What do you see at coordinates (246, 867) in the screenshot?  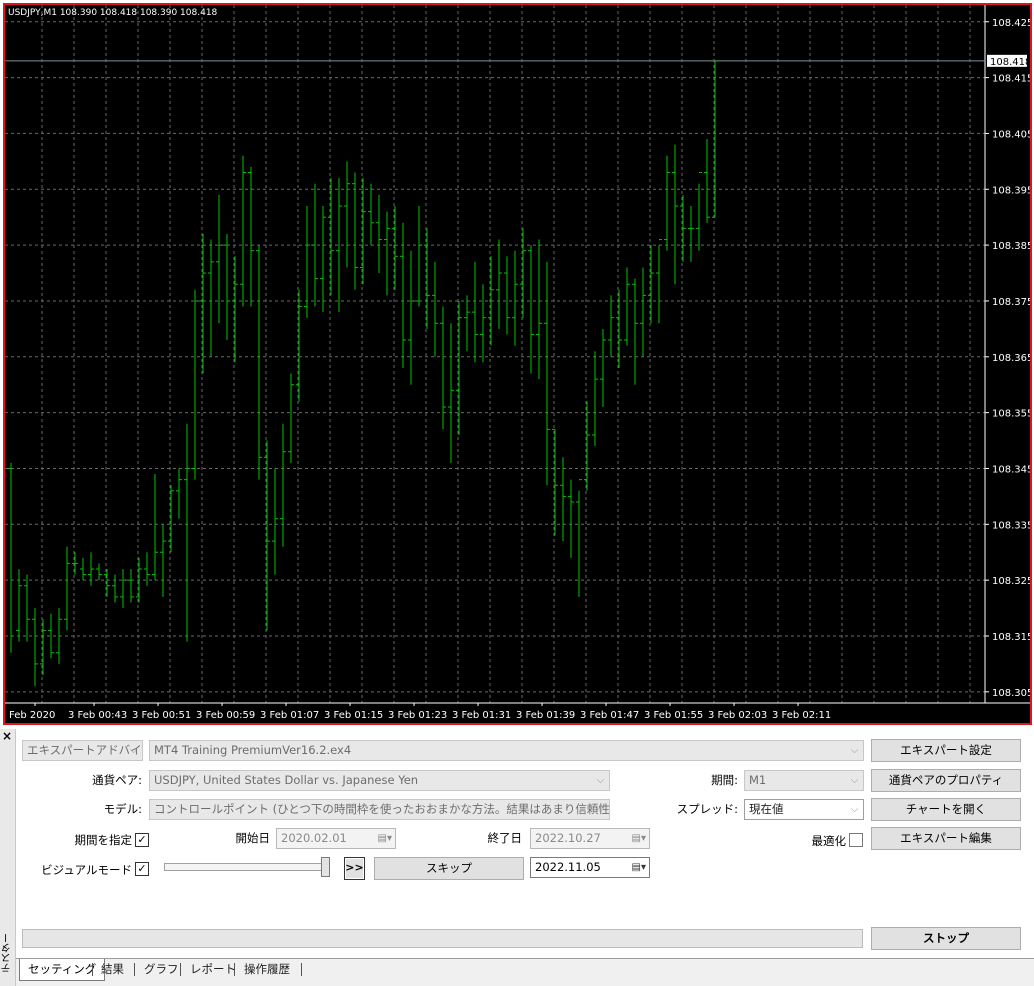 I see `speed-slider-track` at bounding box center [246, 867].